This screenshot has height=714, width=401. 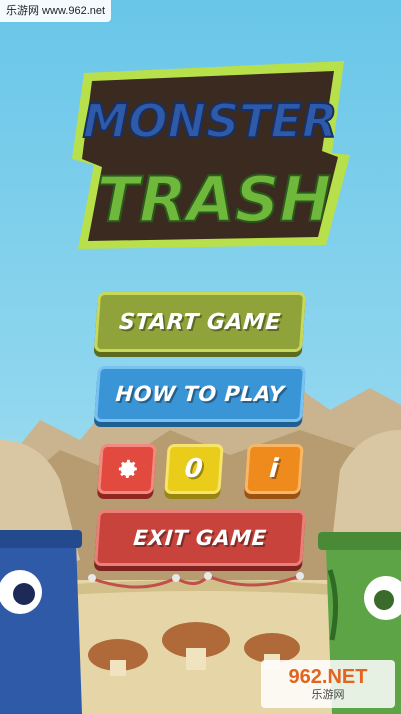 I want to click on gear-icon, so click(x=127, y=468).